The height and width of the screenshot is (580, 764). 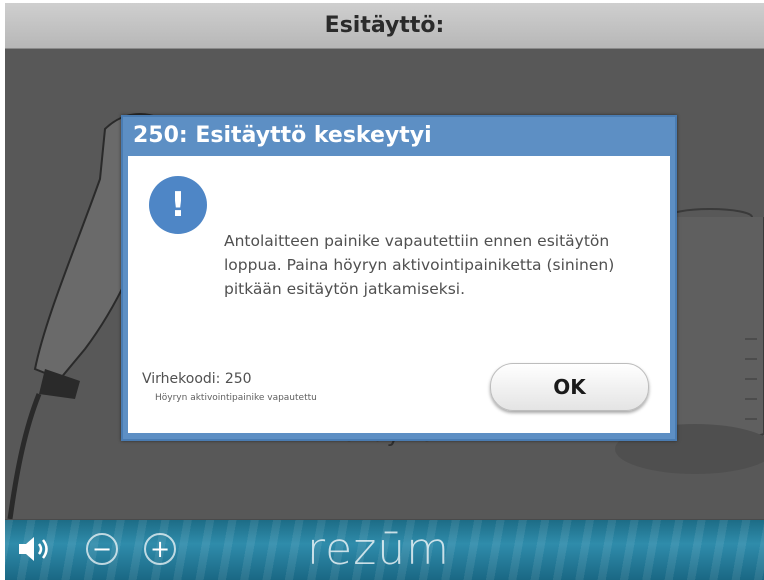 I want to click on rezum-logo: rezūm, so click(x=379, y=549).